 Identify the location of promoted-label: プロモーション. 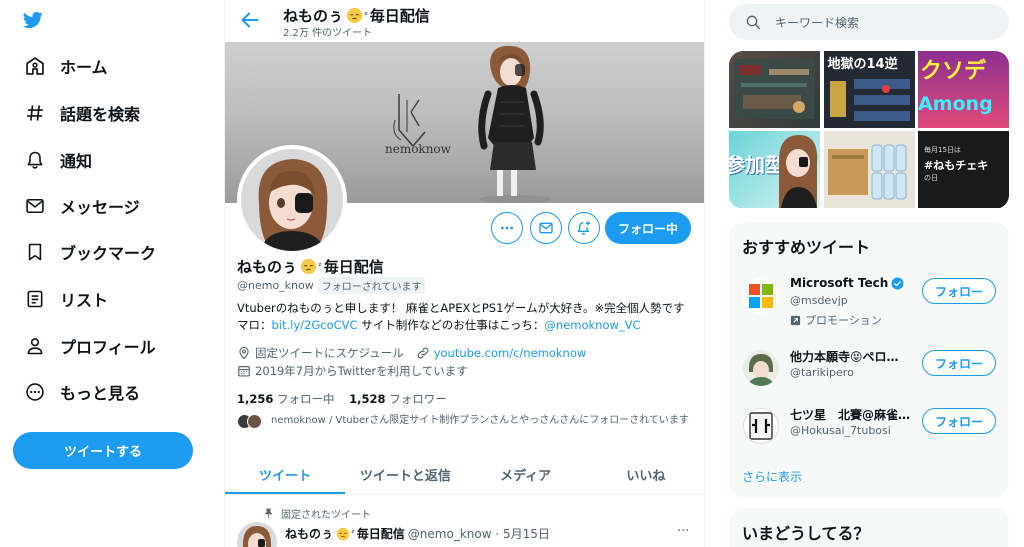
(836, 320).